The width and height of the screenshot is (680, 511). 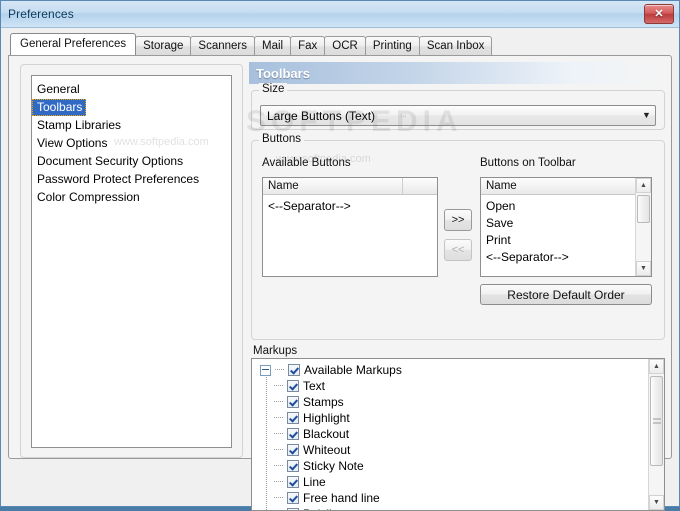 I want to click on tree-row-available-markups: Available Markups, so click(x=458, y=370).